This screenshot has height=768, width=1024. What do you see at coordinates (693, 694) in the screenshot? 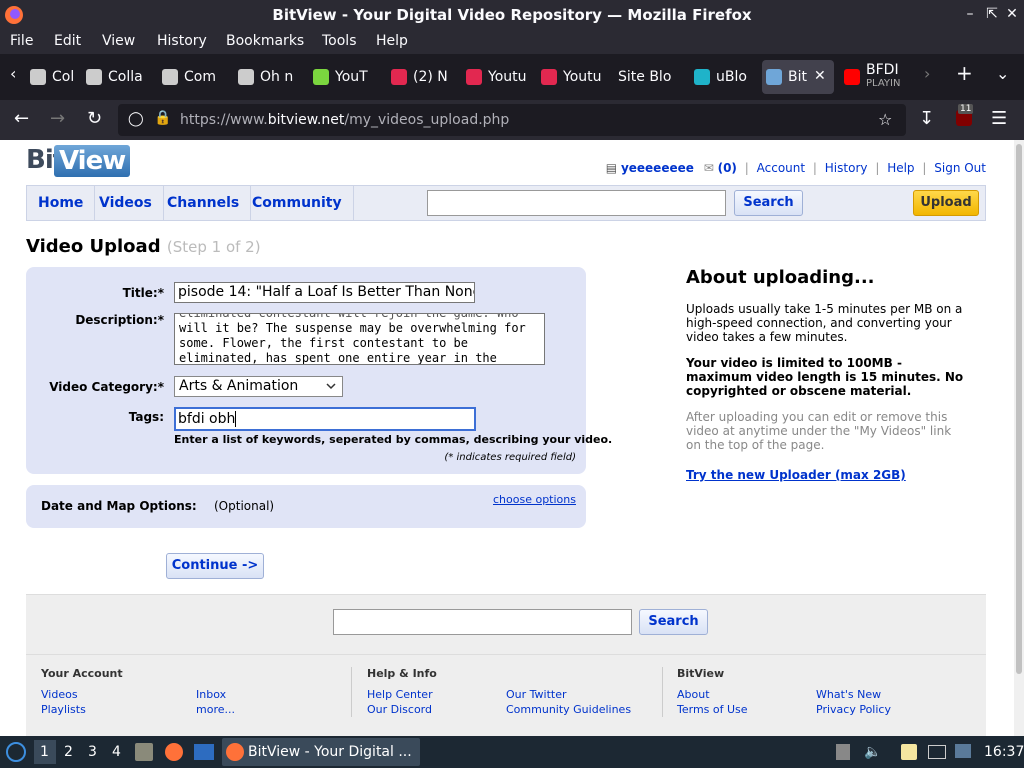
I see `footer-link: About` at bounding box center [693, 694].